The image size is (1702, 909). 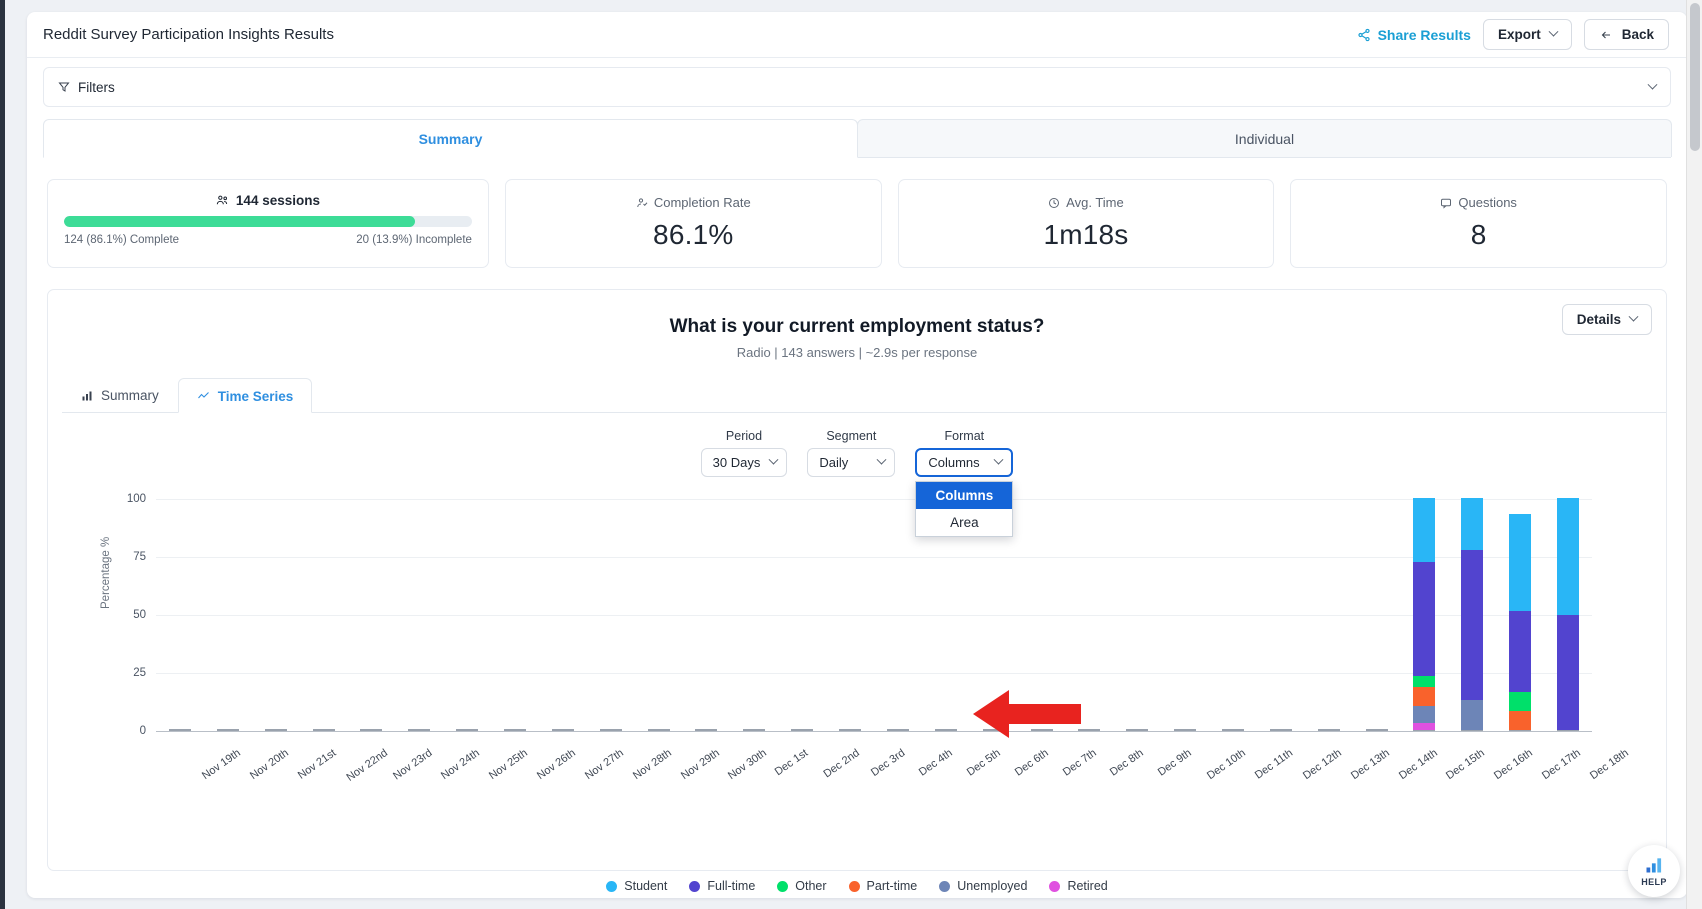 What do you see at coordinates (857, 352) in the screenshot?
I see `question-subtitle: Radio | 143 answers | ~2.9s per response` at bounding box center [857, 352].